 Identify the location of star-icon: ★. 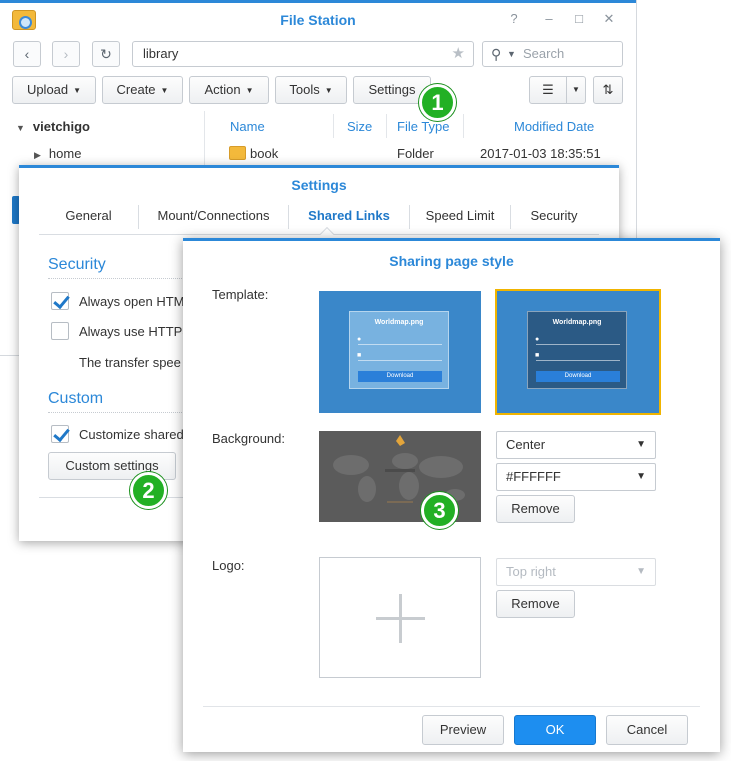
(458, 54).